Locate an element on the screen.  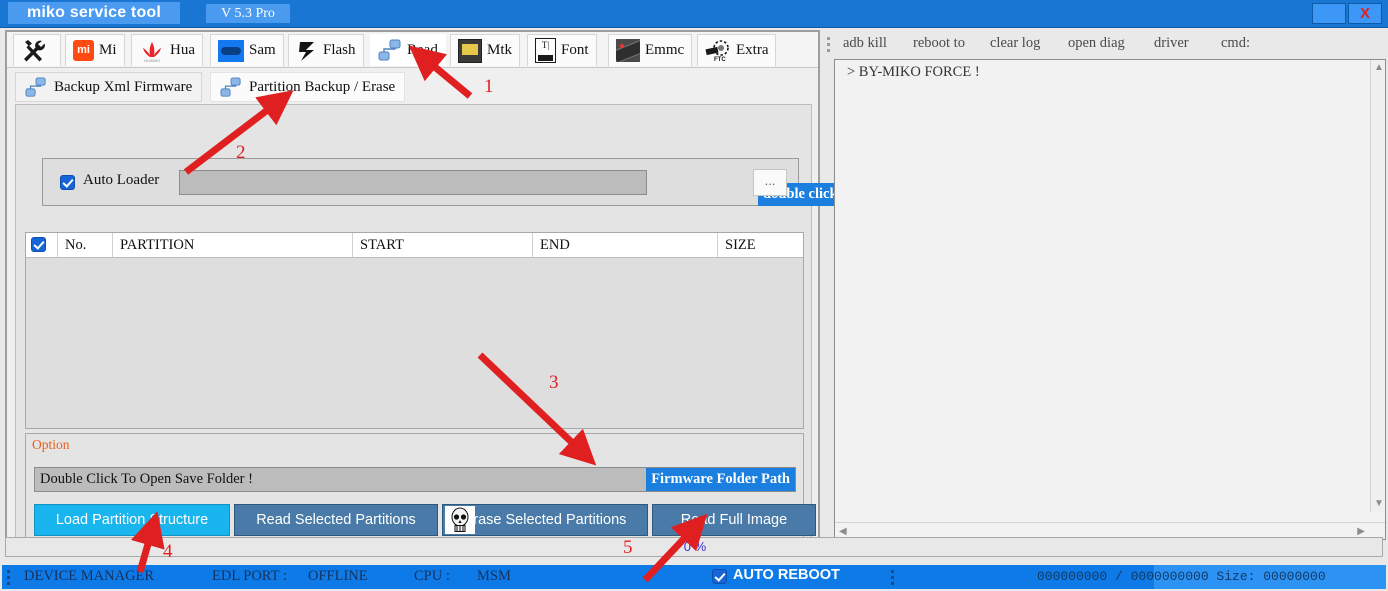
sub-tab-partition-backup-erase: Partition Backup / Erase is located at coordinates (308, 87).